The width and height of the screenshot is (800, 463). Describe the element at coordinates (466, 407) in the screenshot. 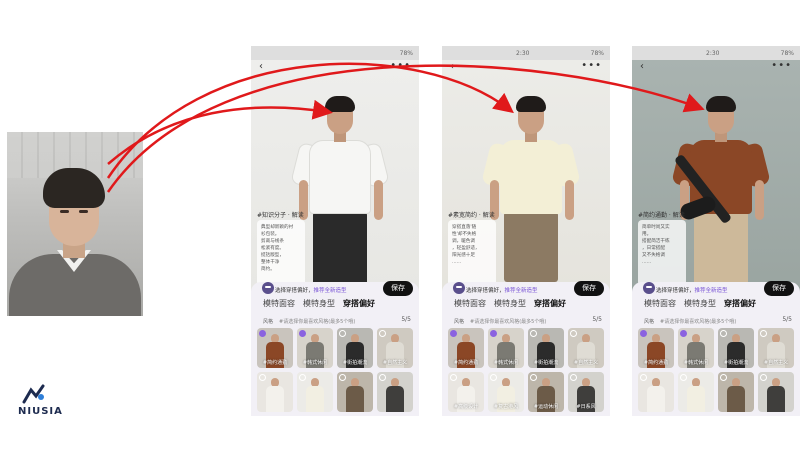

I see `style-option-label: #高级设计` at that location.